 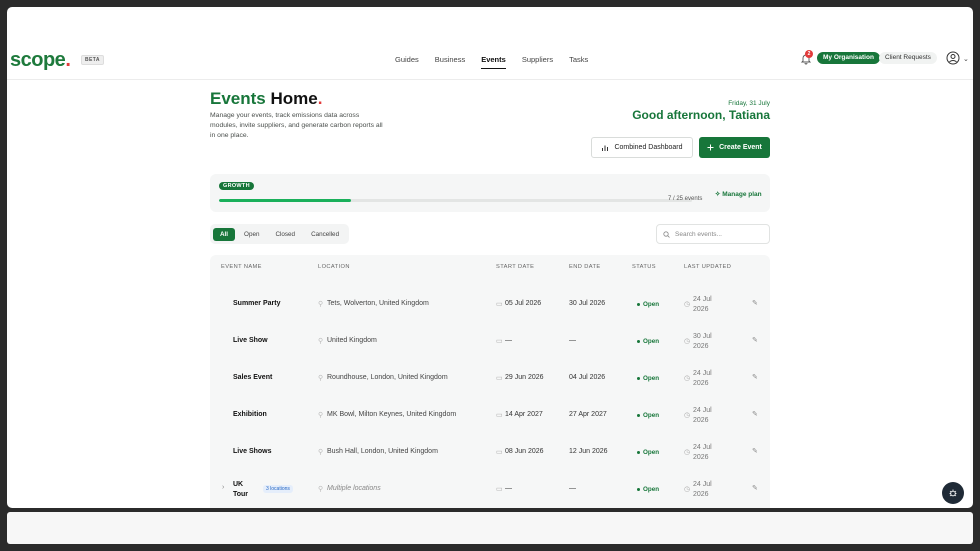 What do you see at coordinates (490, 528) in the screenshot?
I see `bottom-bar` at bounding box center [490, 528].